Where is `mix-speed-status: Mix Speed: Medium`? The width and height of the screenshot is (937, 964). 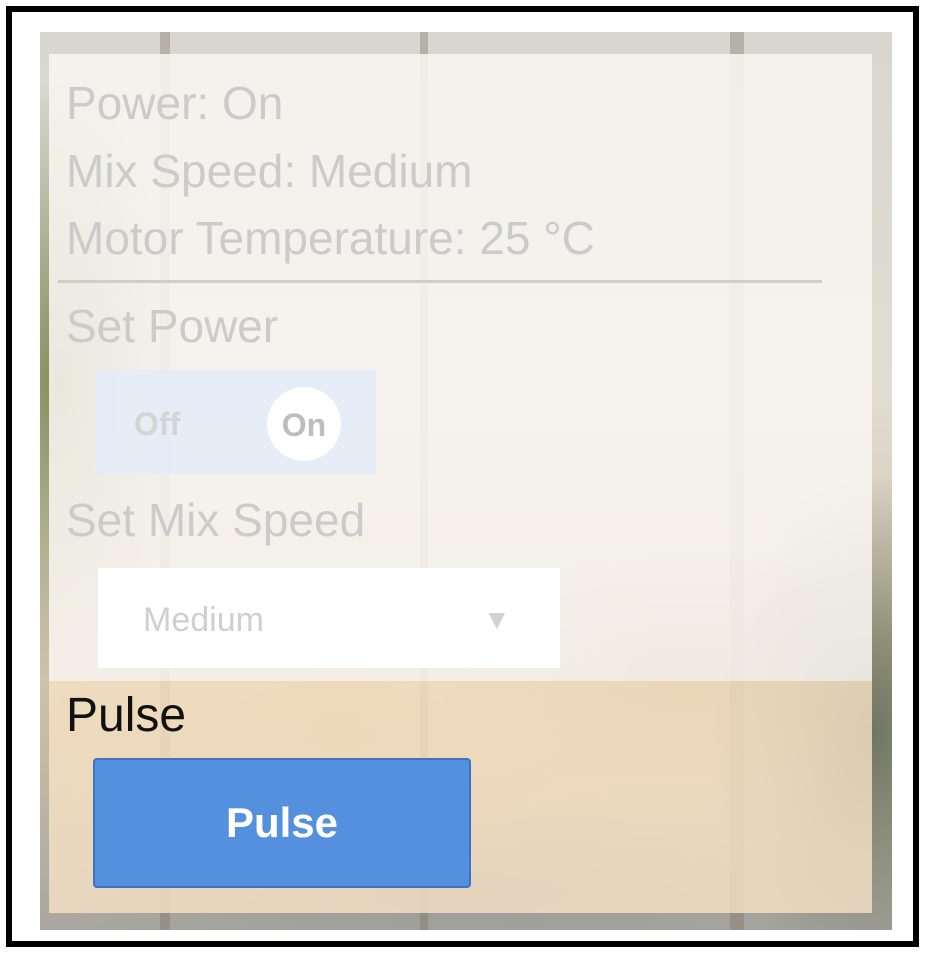
mix-speed-status: Mix Speed: Medium is located at coordinates (269, 171).